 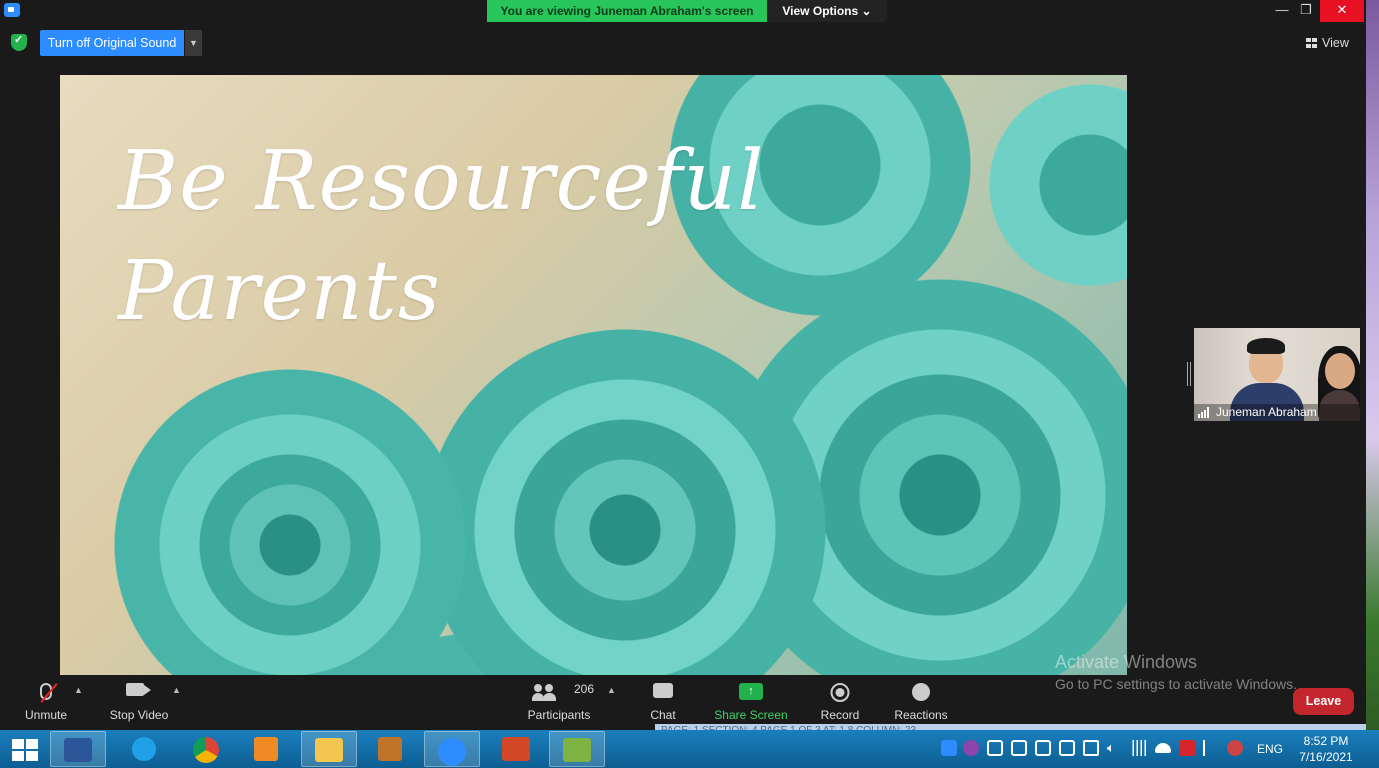 What do you see at coordinates (1326, 749) in the screenshot?
I see `clock: 8:52 PM 7/16/2021` at bounding box center [1326, 749].